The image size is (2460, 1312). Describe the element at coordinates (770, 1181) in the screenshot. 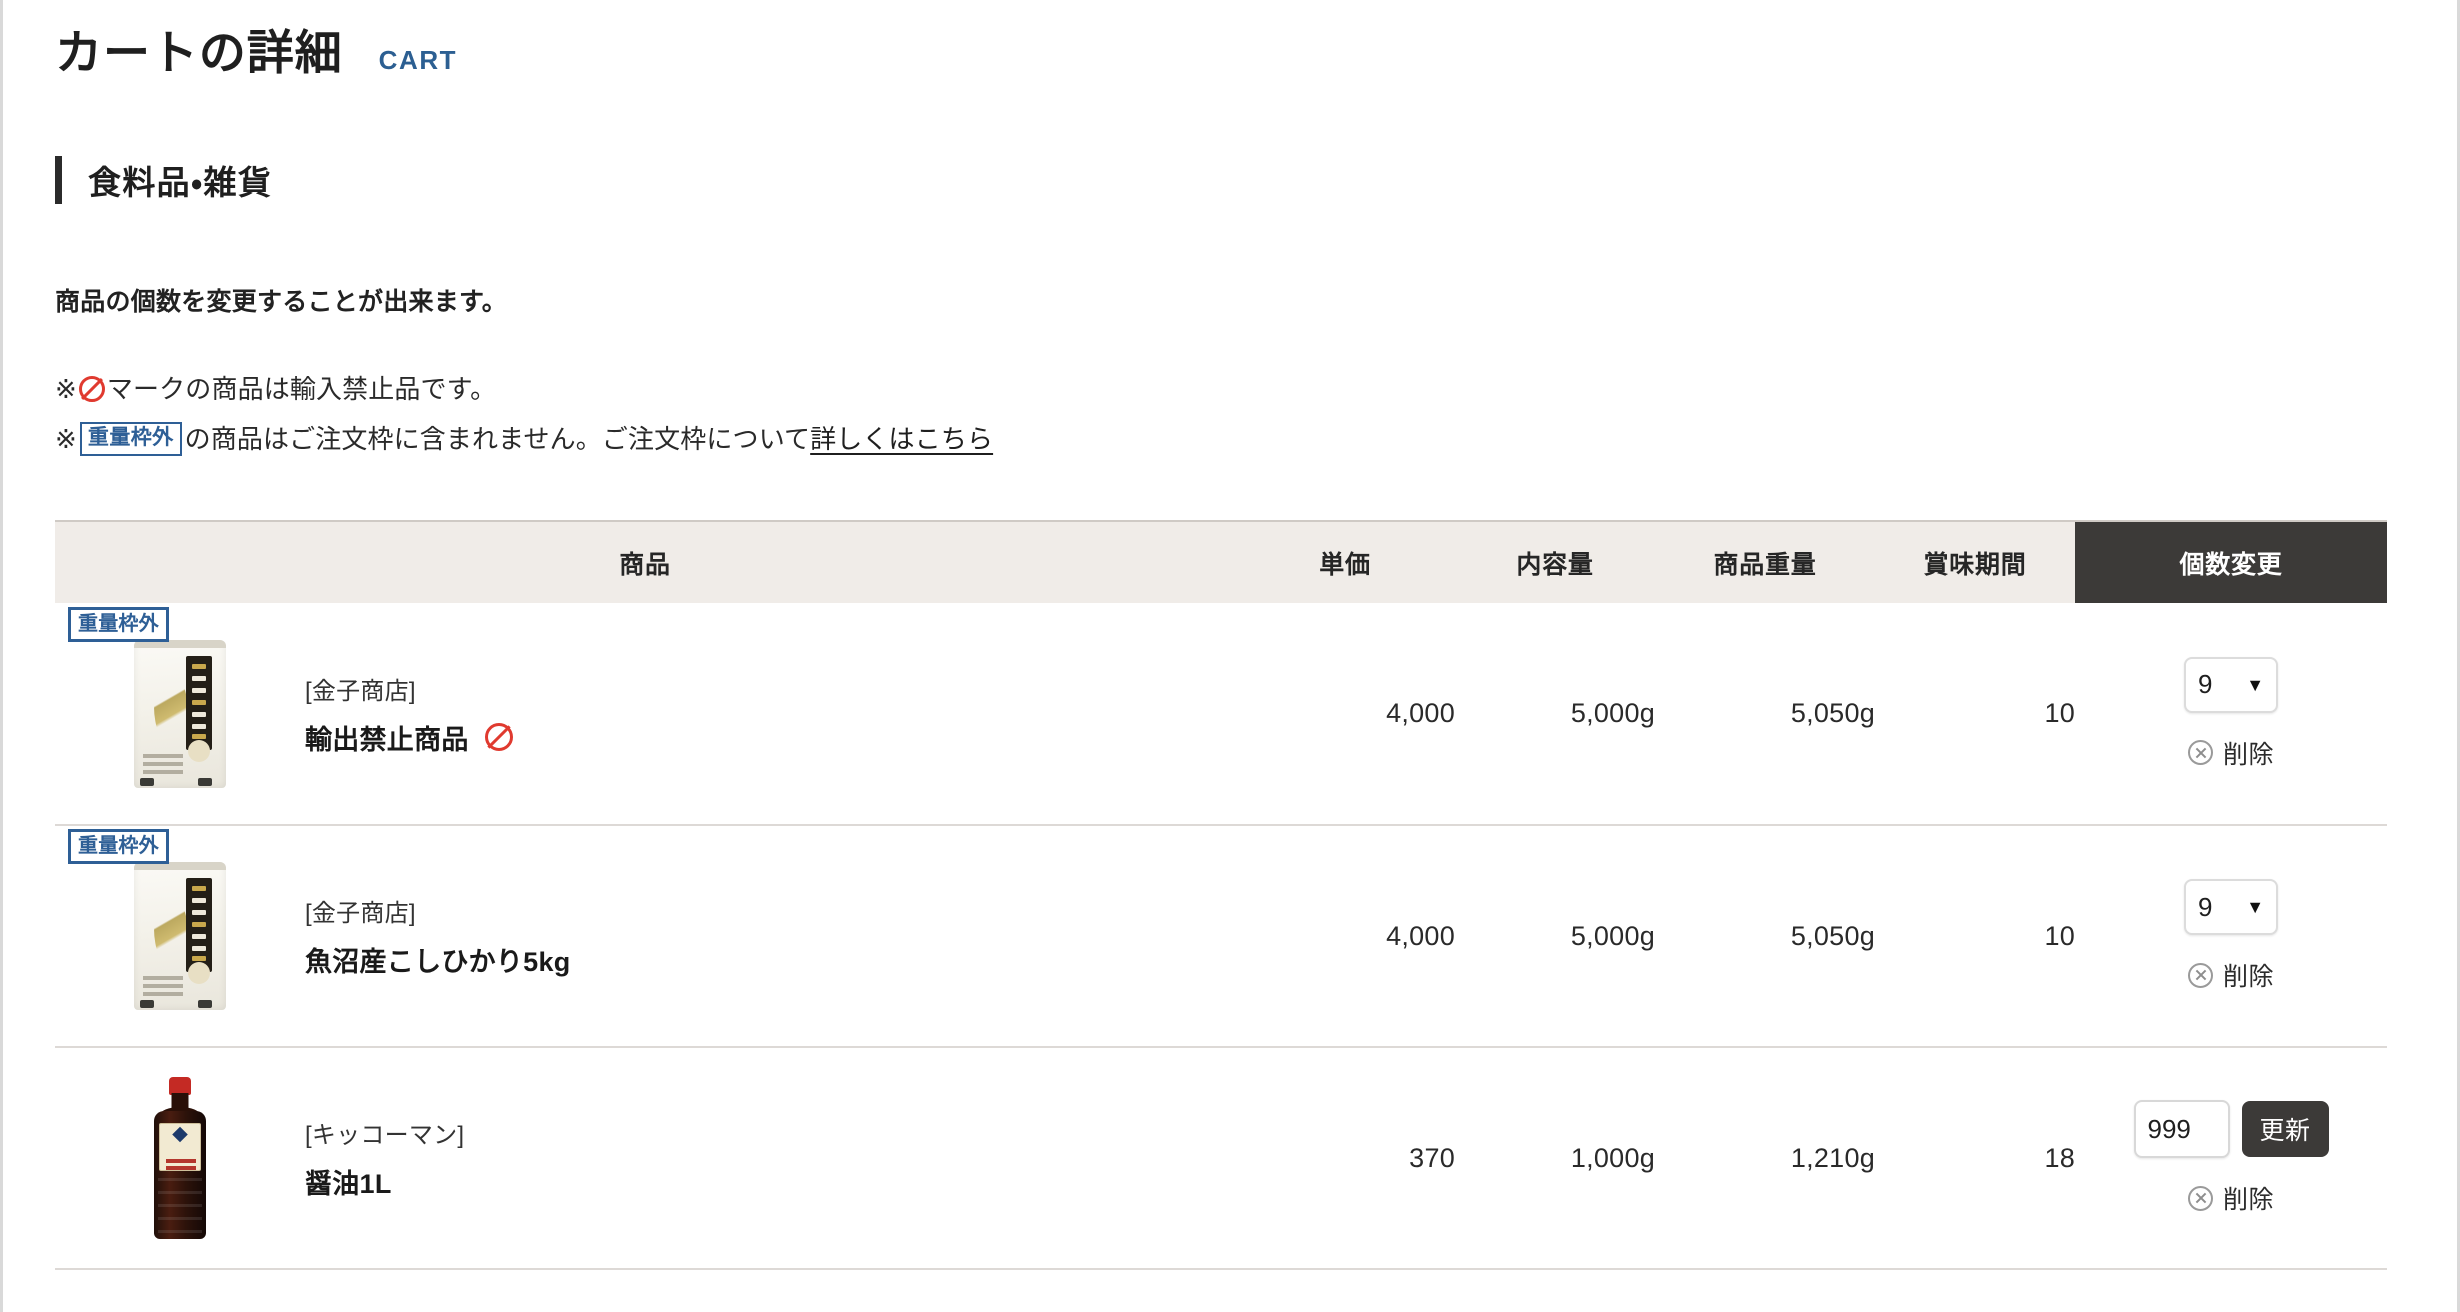

I see `product-name: 醤油1L` at that location.